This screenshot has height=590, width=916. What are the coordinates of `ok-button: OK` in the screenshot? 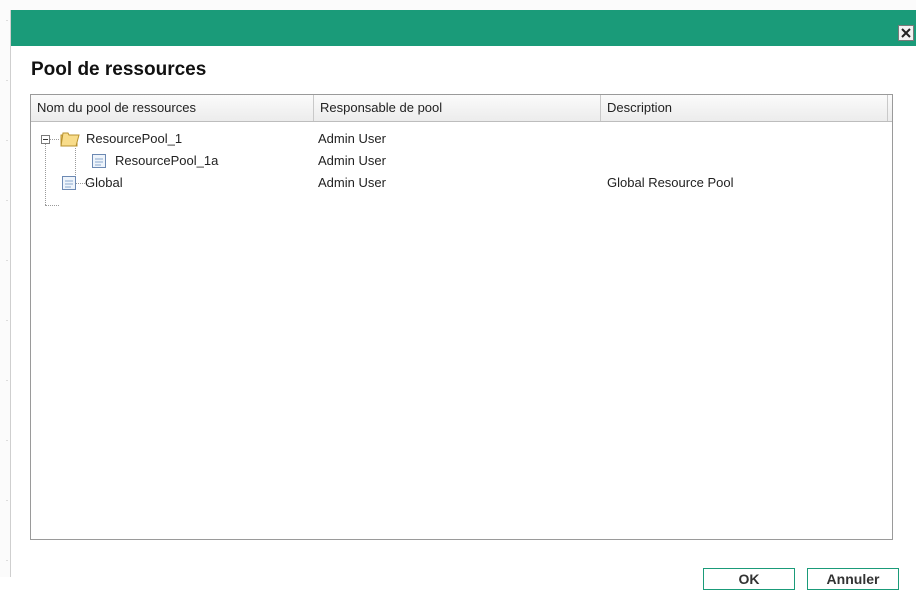 It's located at (749, 579).